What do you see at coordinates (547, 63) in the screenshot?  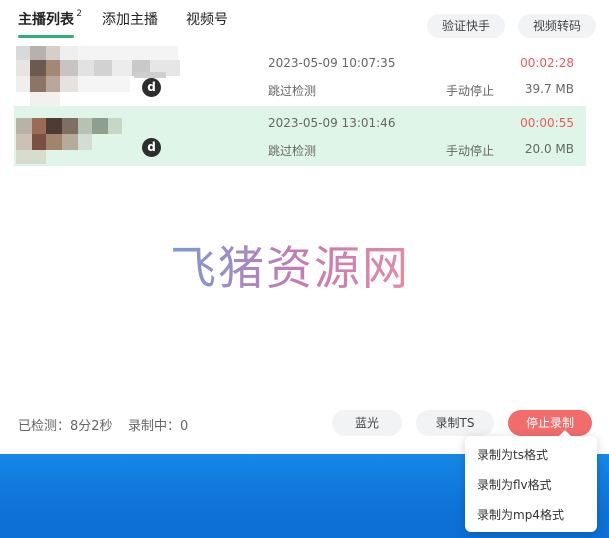 I see `record-duration: 00:02:28` at bounding box center [547, 63].